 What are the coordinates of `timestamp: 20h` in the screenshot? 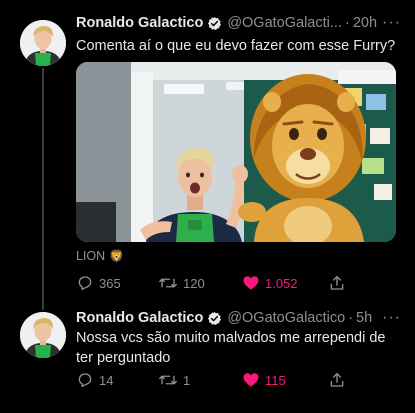 It's located at (365, 23).